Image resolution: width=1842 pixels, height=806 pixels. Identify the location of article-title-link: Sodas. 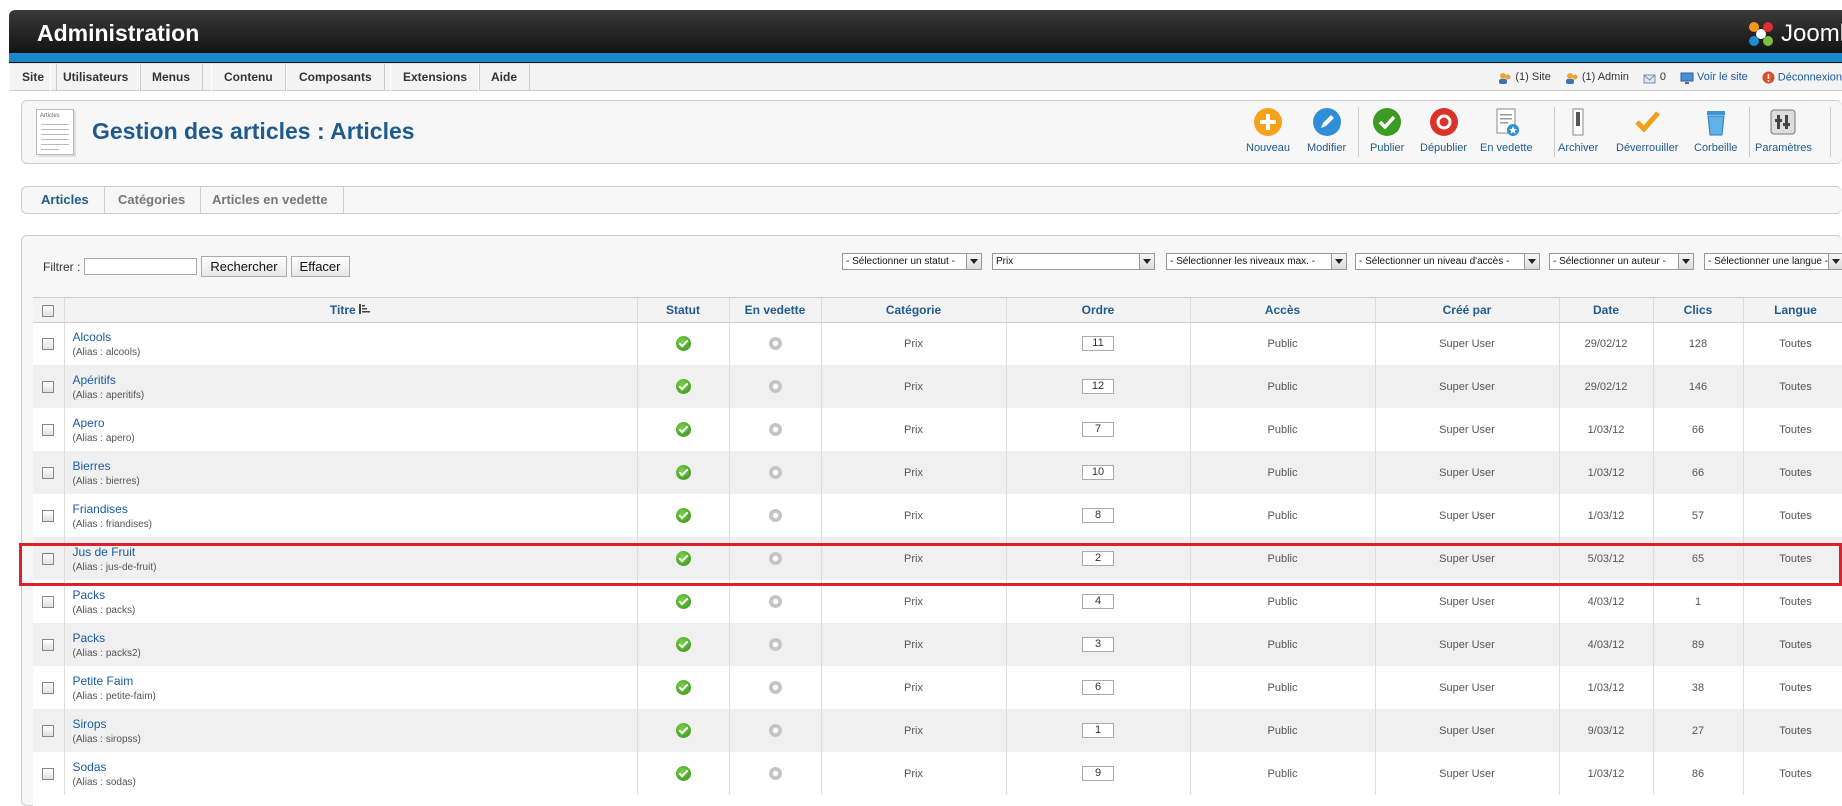
(355, 767).